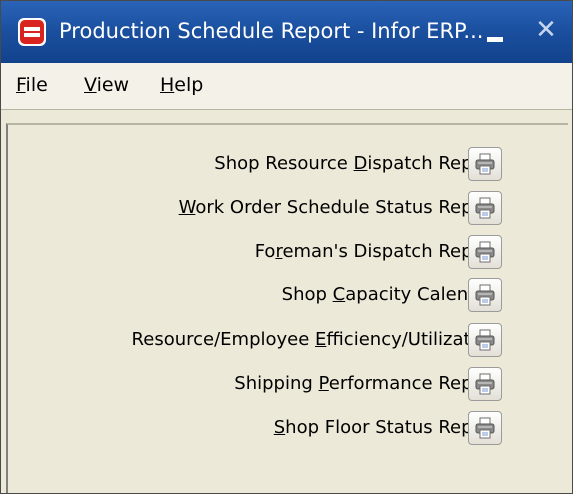 This screenshot has width=573, height=494. Describe the element at coordinates (390, 251) in the screenshot. I see `report-label-post: eman's Dispatch Report` at that location.